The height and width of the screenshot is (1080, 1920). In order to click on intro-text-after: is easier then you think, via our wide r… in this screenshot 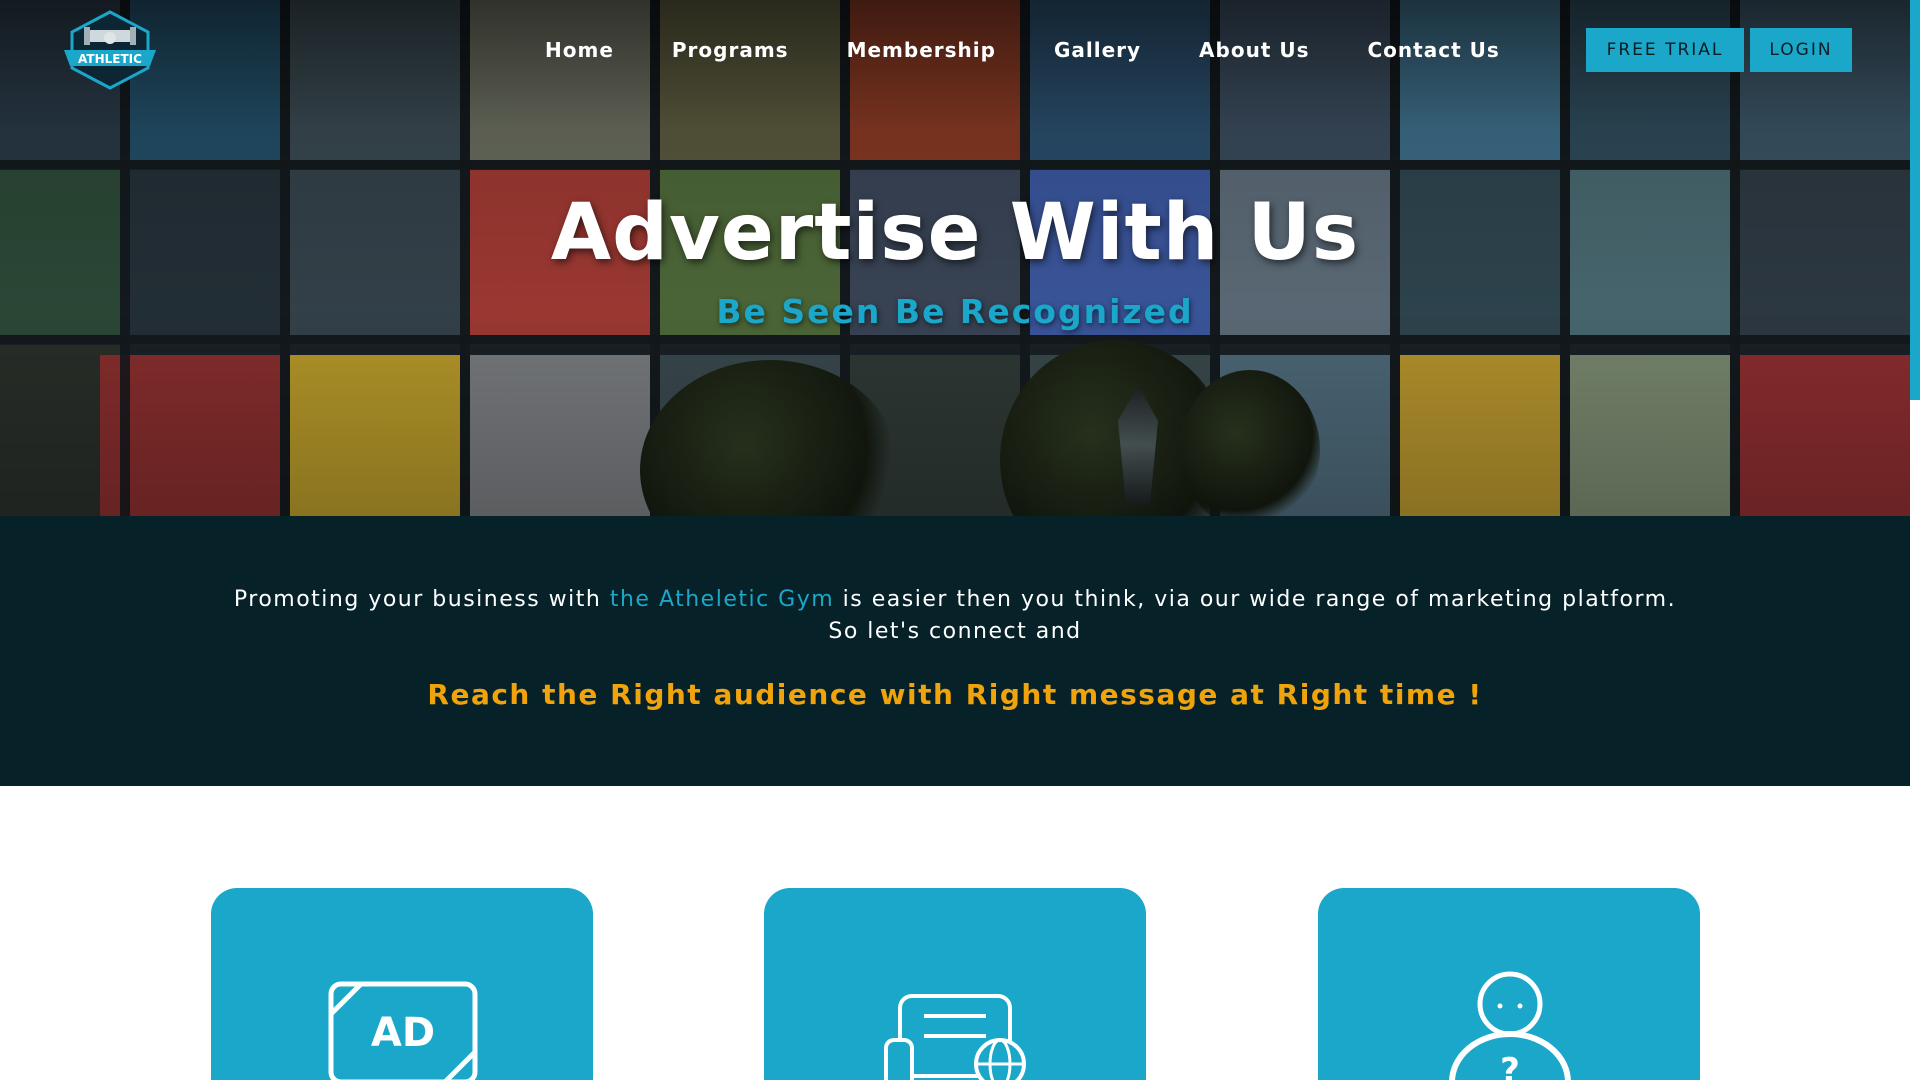, I will do `click(1255, 599)`.